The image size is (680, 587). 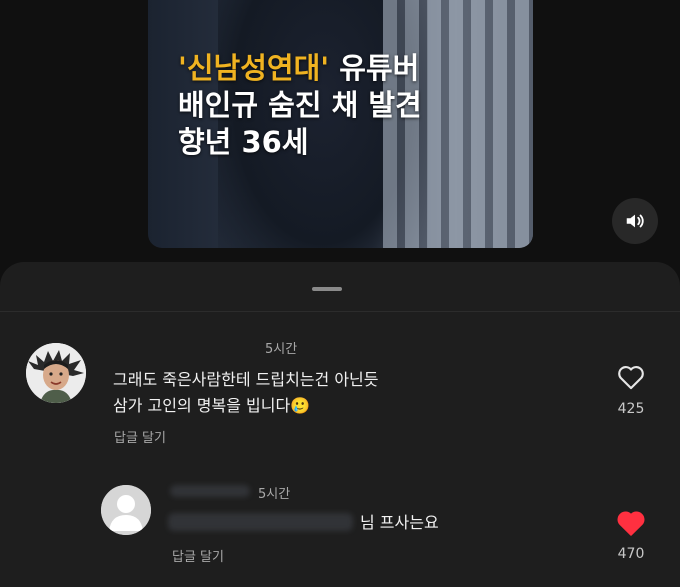 What do you see at coordinates (340, 311) in the screenshot?
I see `sheet-divider` at bounding box center [340, 311].